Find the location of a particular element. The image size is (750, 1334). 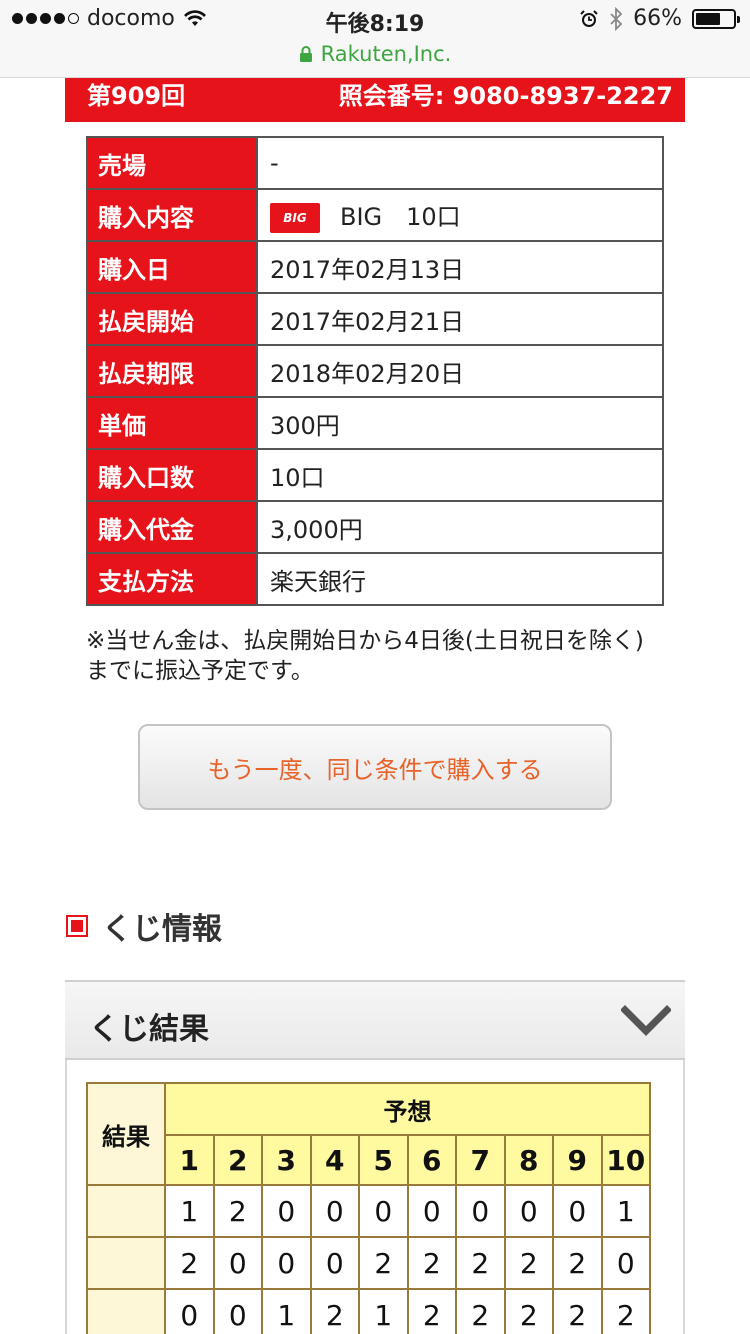

url-text: Rakuten,Inc. is located at coordinates (386, 54).